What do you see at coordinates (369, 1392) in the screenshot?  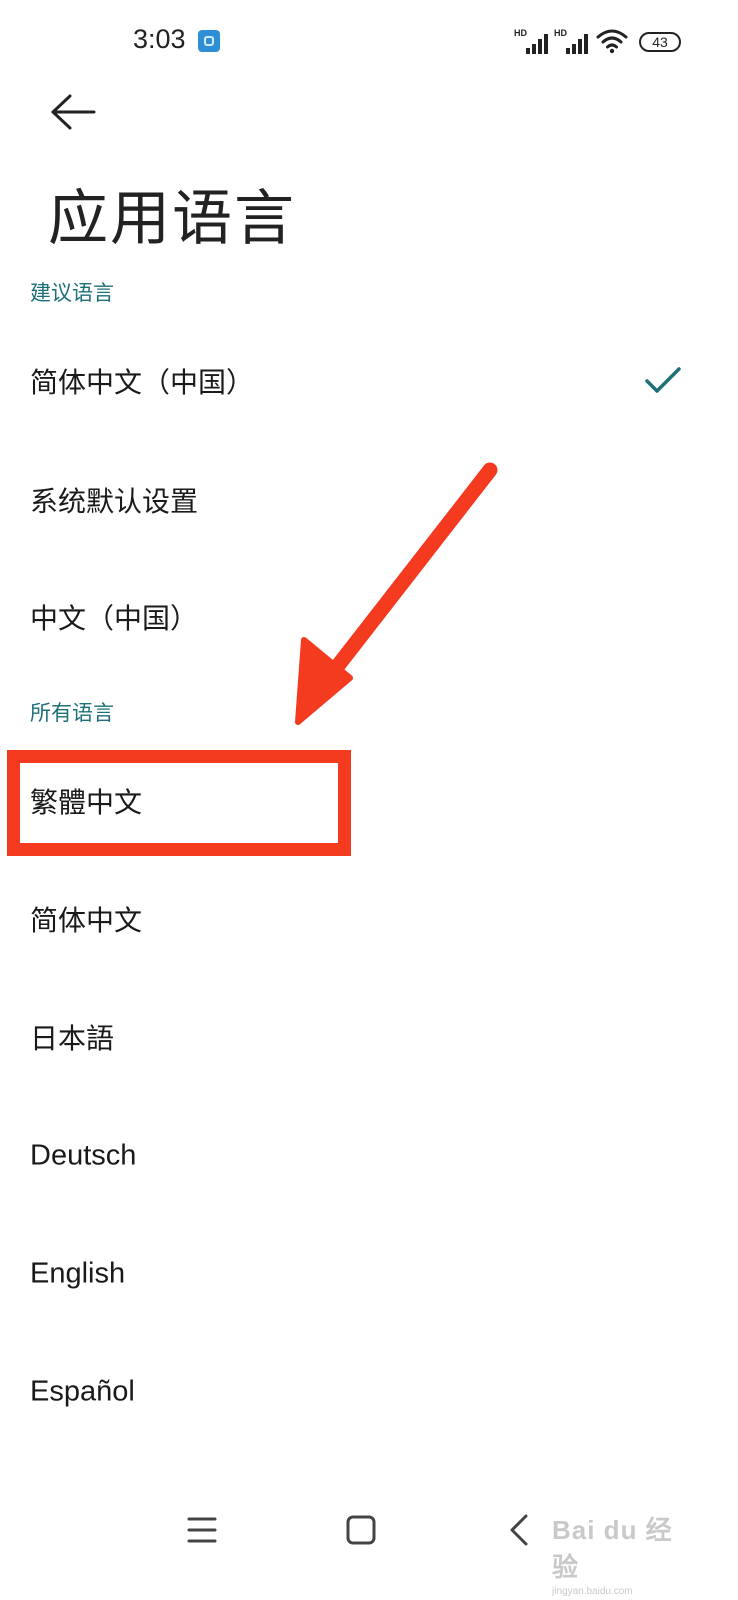 I see `language-item: Español` at bounding box center [369, 1392].